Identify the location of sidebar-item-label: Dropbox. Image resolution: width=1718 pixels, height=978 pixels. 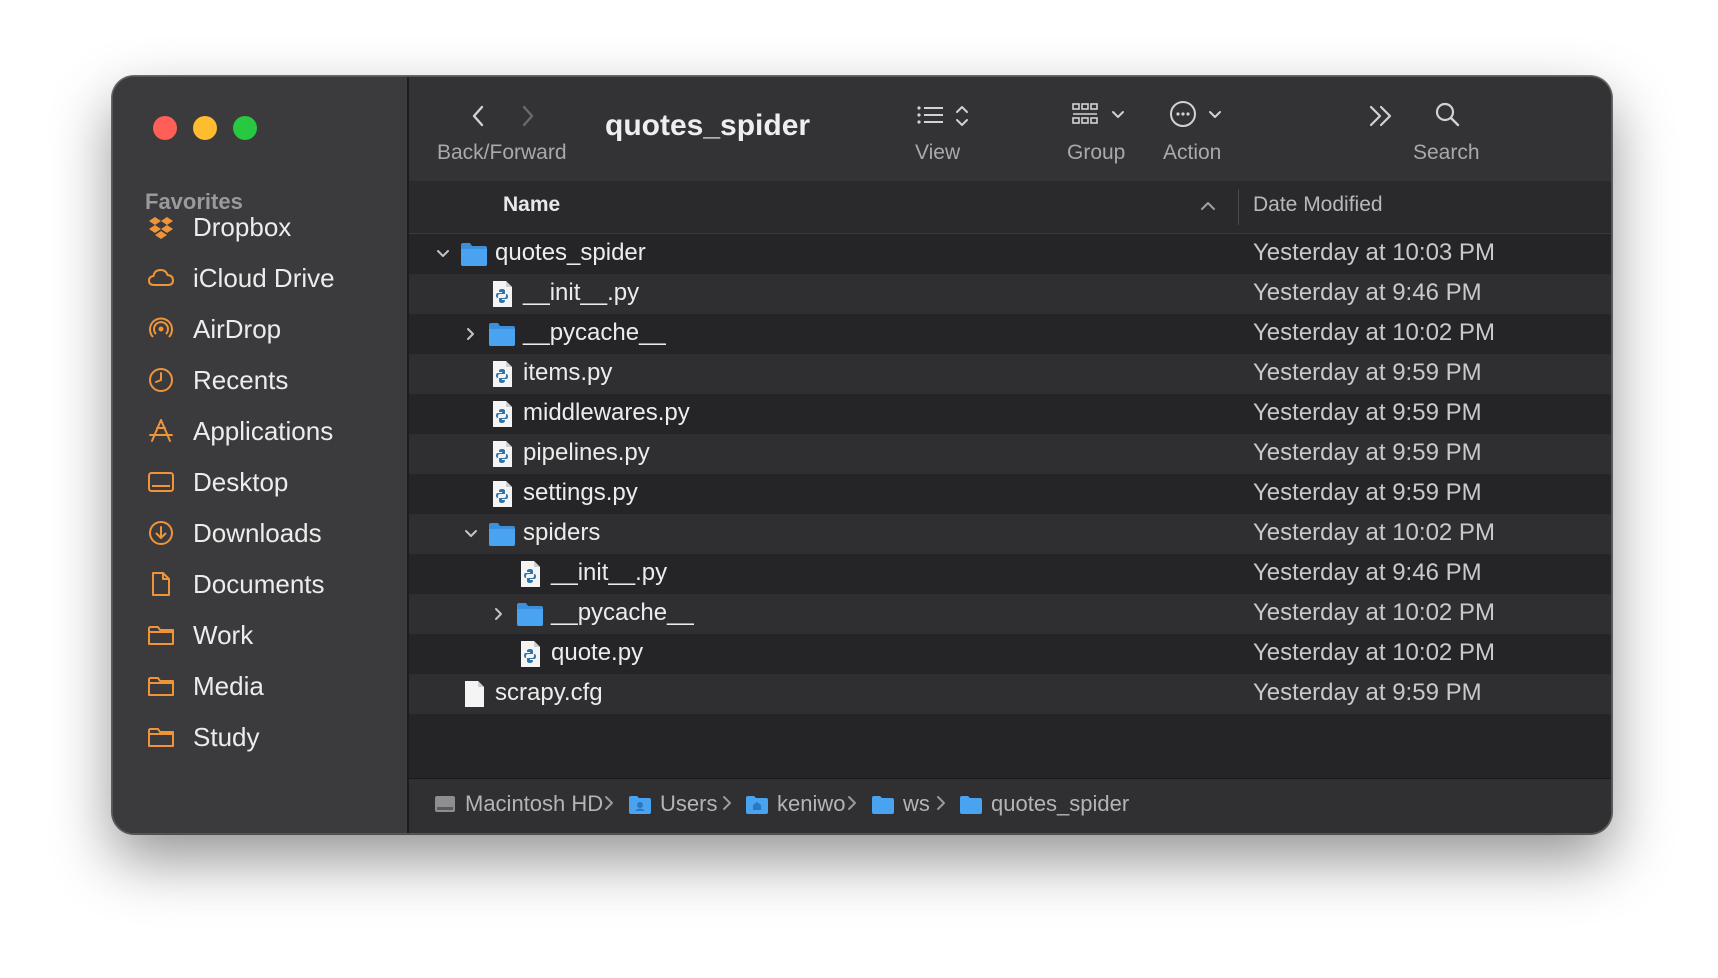
(242, 227).